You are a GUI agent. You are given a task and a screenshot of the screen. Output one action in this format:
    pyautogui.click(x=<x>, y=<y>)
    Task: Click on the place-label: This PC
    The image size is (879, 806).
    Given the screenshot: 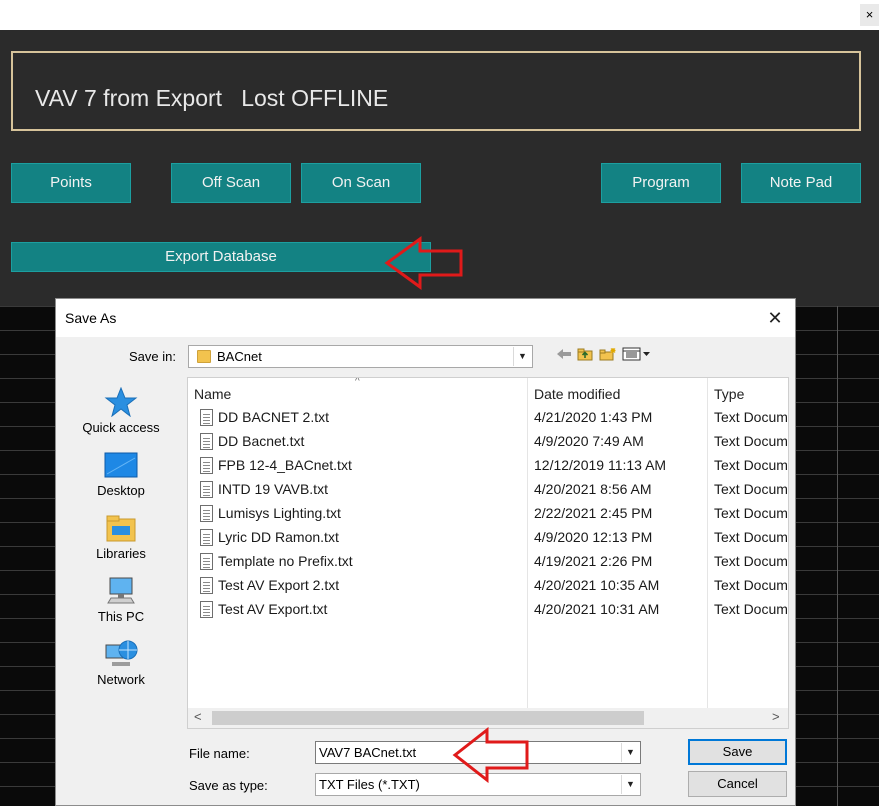 What is the action you would take?
    pyautogui.click(x=121, y=616)
    